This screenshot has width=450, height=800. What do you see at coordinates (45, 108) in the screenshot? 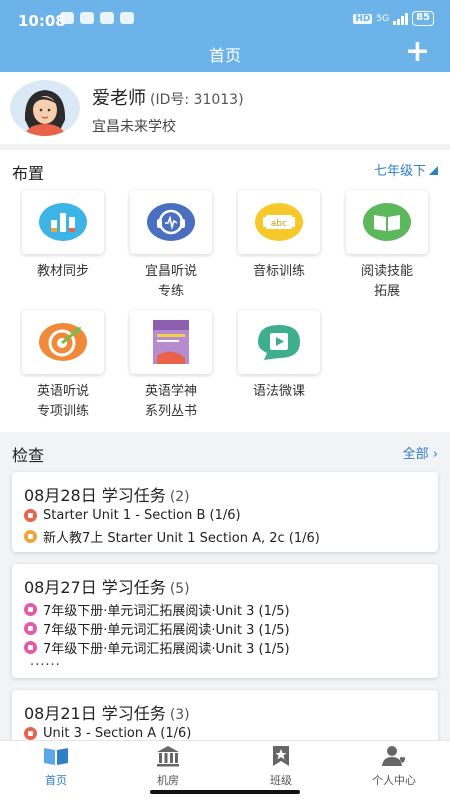
I see `avatar` at bounding box center [45, 108].